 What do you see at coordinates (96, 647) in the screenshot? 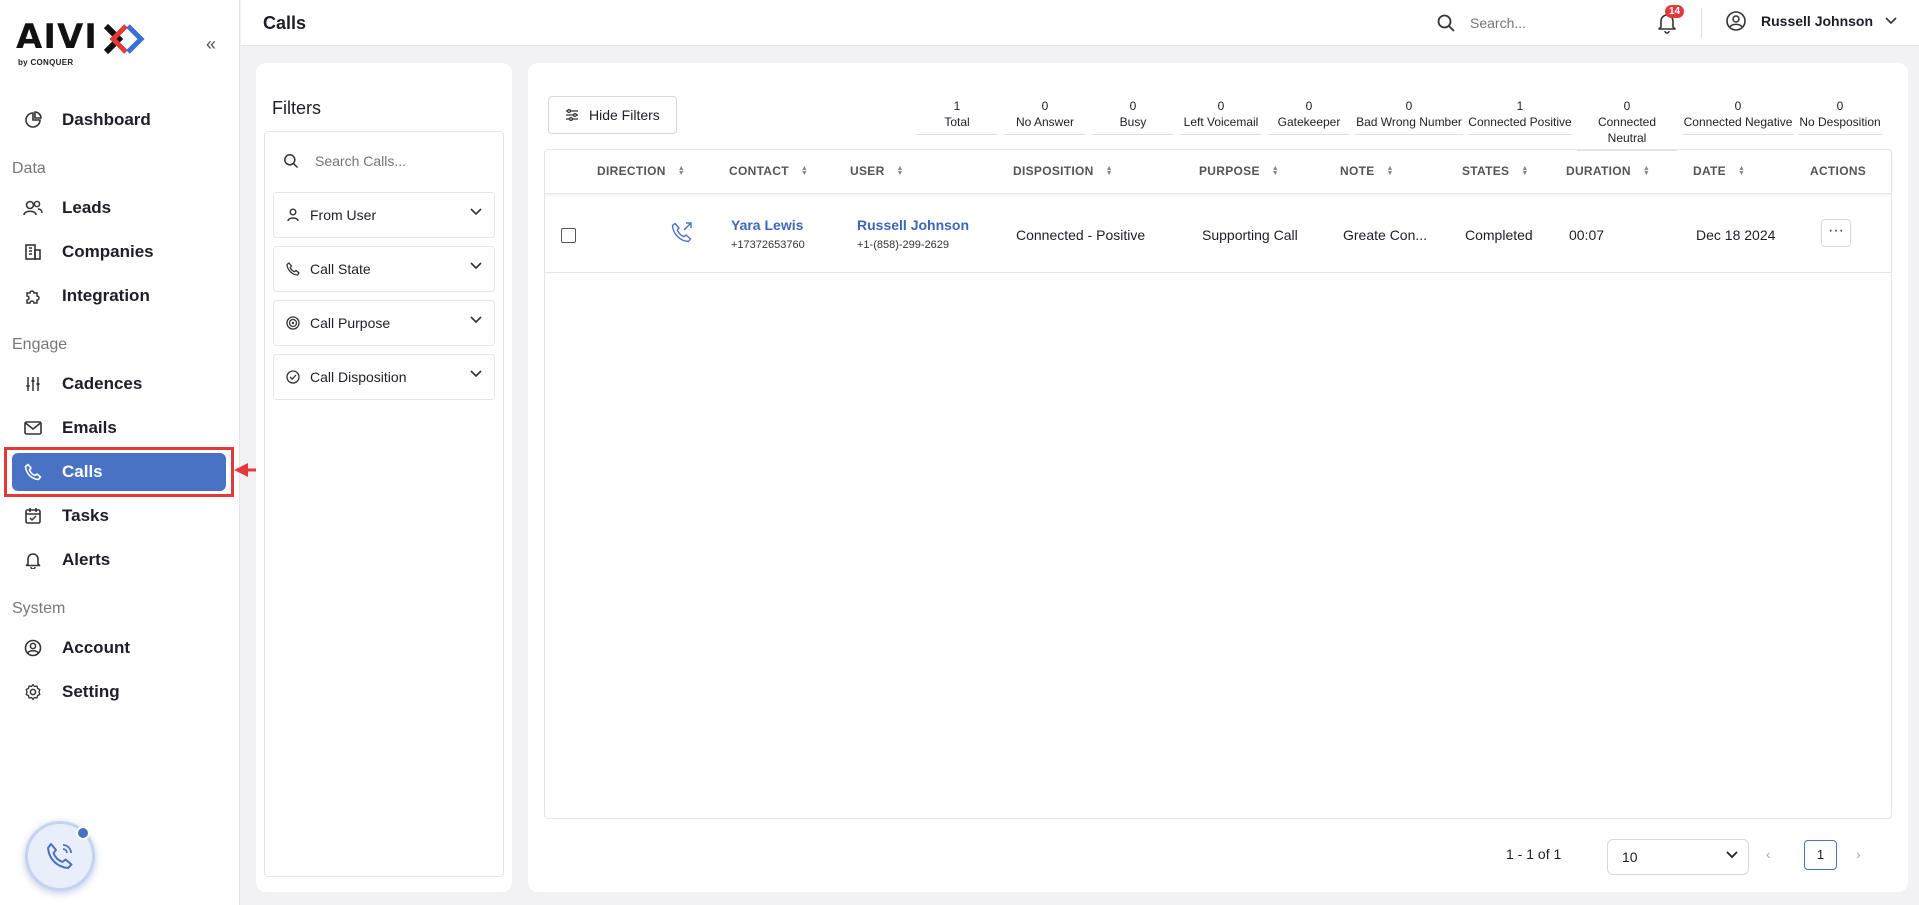
I see `sidebar-item-label: Account` at bounding box center [96, 647].